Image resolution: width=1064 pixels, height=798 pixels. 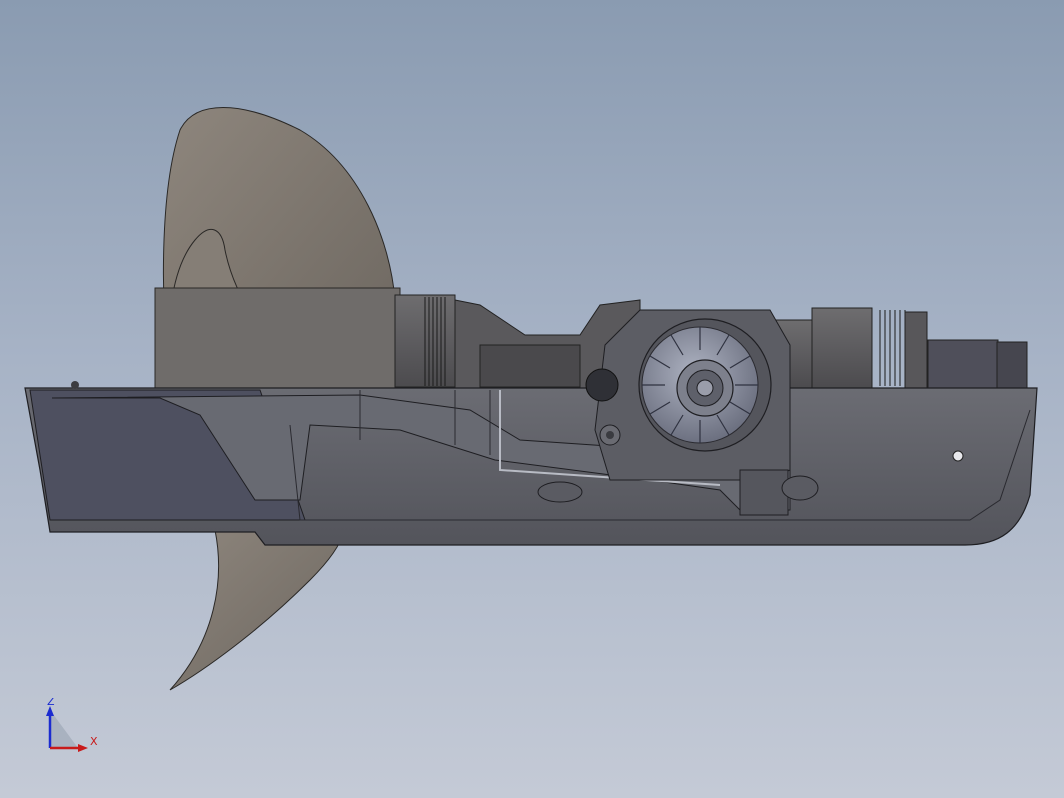 I want to click on triad-plane, so click(x=64, y=729).